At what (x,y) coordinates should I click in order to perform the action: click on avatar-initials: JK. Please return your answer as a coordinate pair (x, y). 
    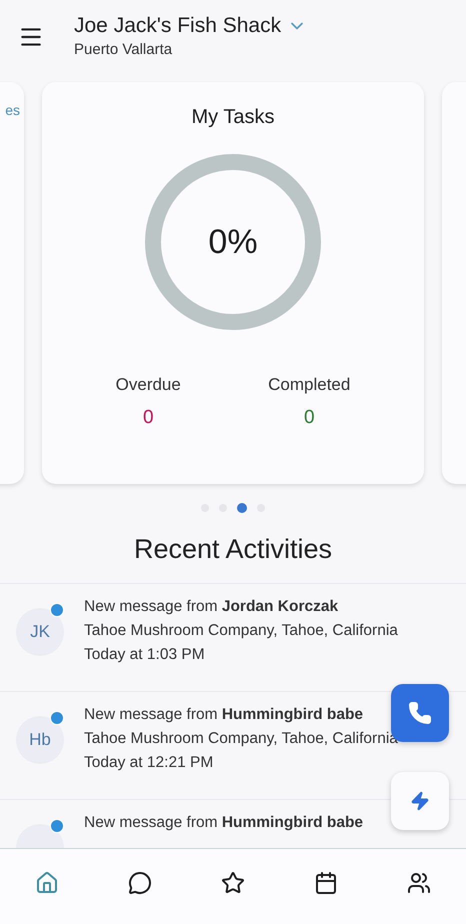
    Looking at the image, I should click on (40, 632).